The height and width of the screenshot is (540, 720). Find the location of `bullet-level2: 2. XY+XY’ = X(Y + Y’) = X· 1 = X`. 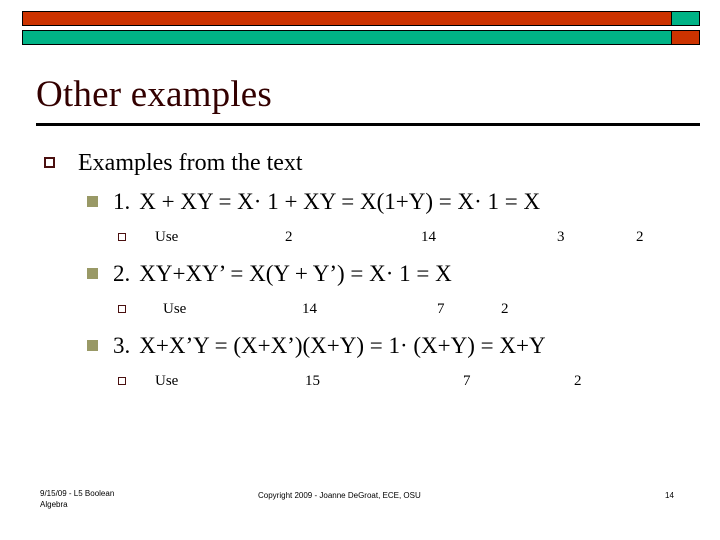

bullet-level2: 2. XY+XY’ = X(Y + Y’) = X· 1 = X is located at coordinates (360, 274).